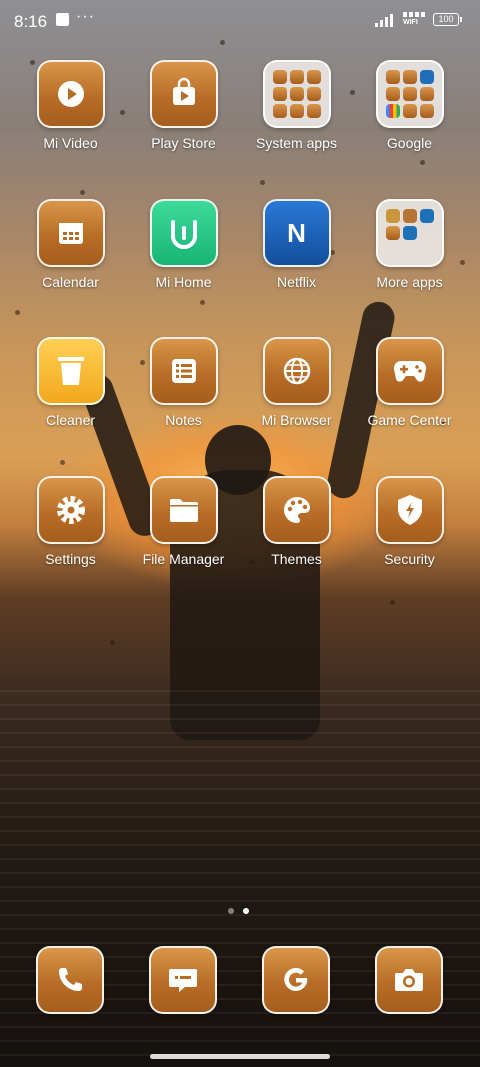 The height and width of the screenshot is (1067, 480). Describe the element at coordinates (240, 20) in the screenshot. I see `status-bar: 8:16 ··· WIFI 100` at that location.